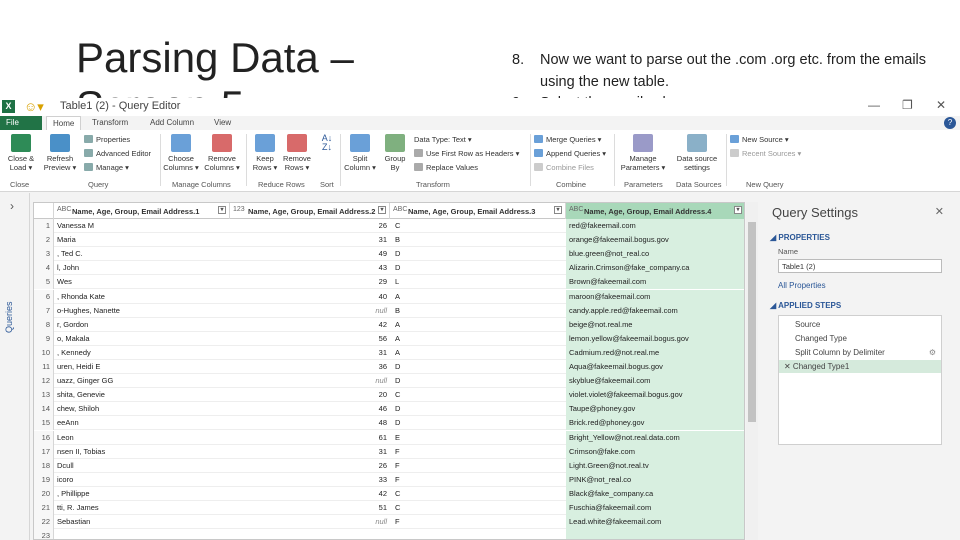  What do you see at coordinates (21, 153) in the screenshot?
I see `close-load-button: Close & Load ▾` at bounding box center [21, 153].